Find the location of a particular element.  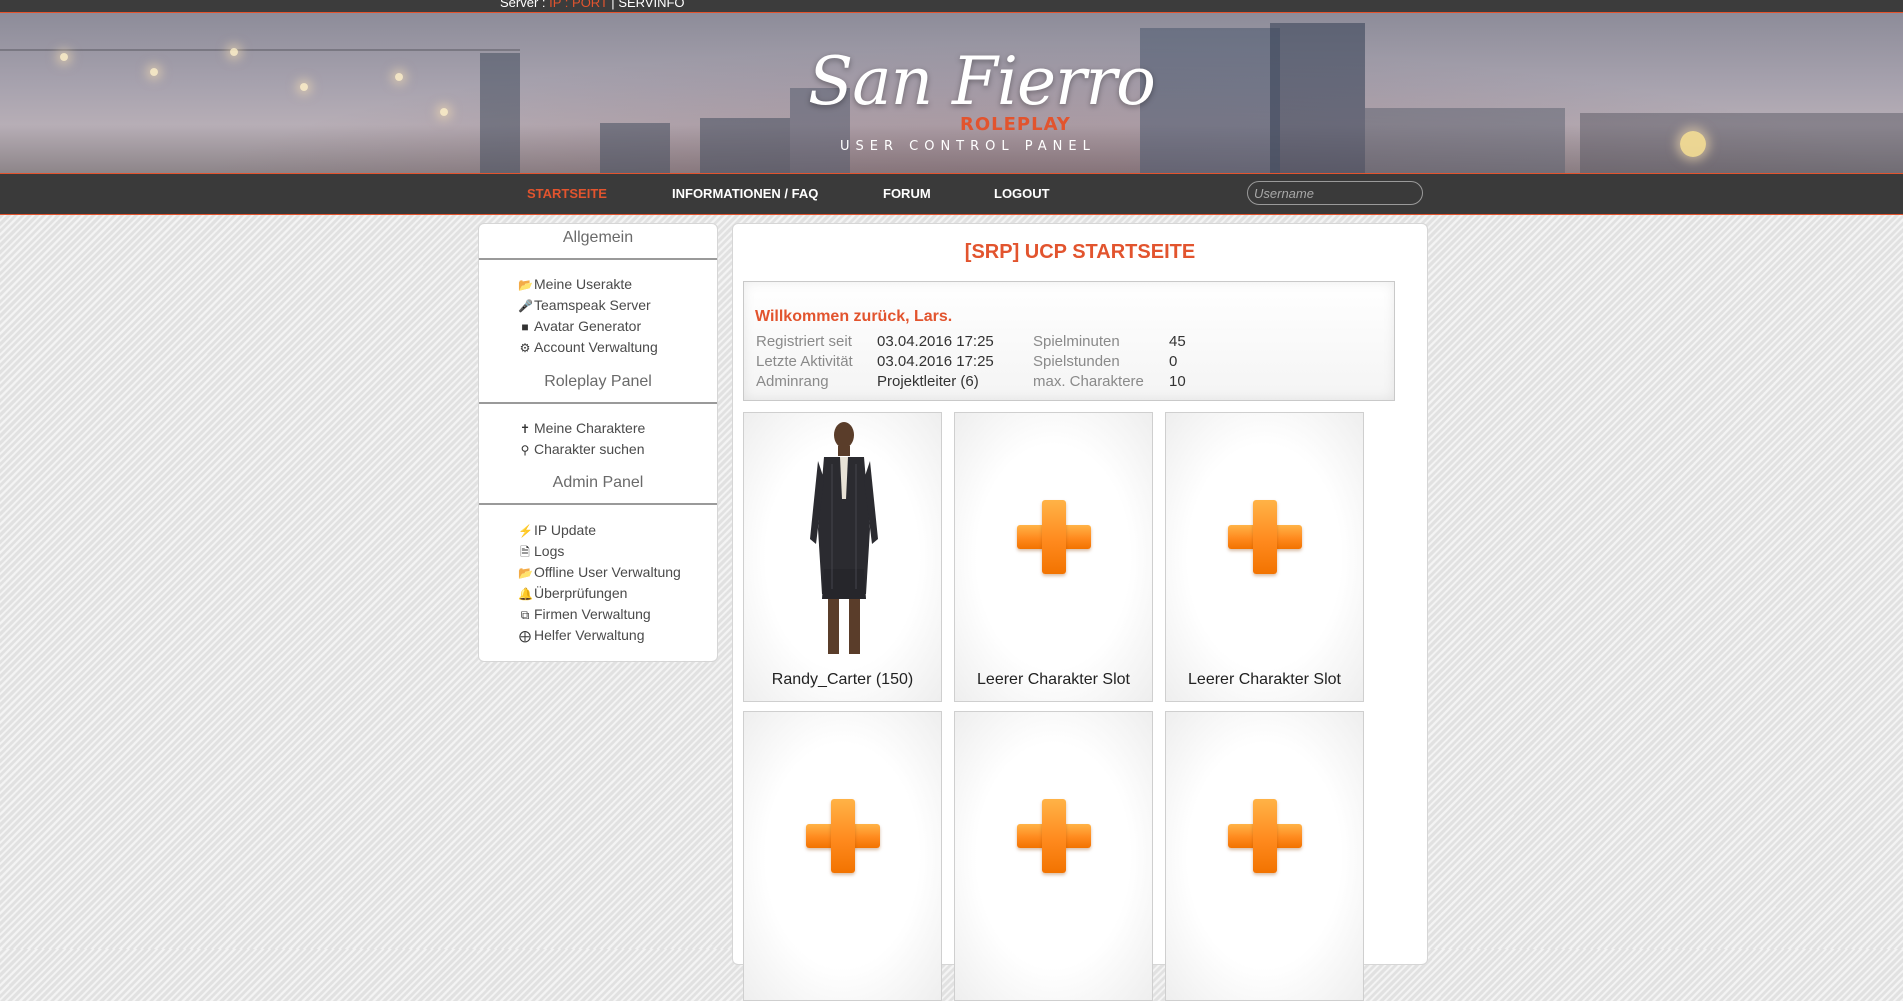

book-icon: ■ is located at coordinates (525, 327).